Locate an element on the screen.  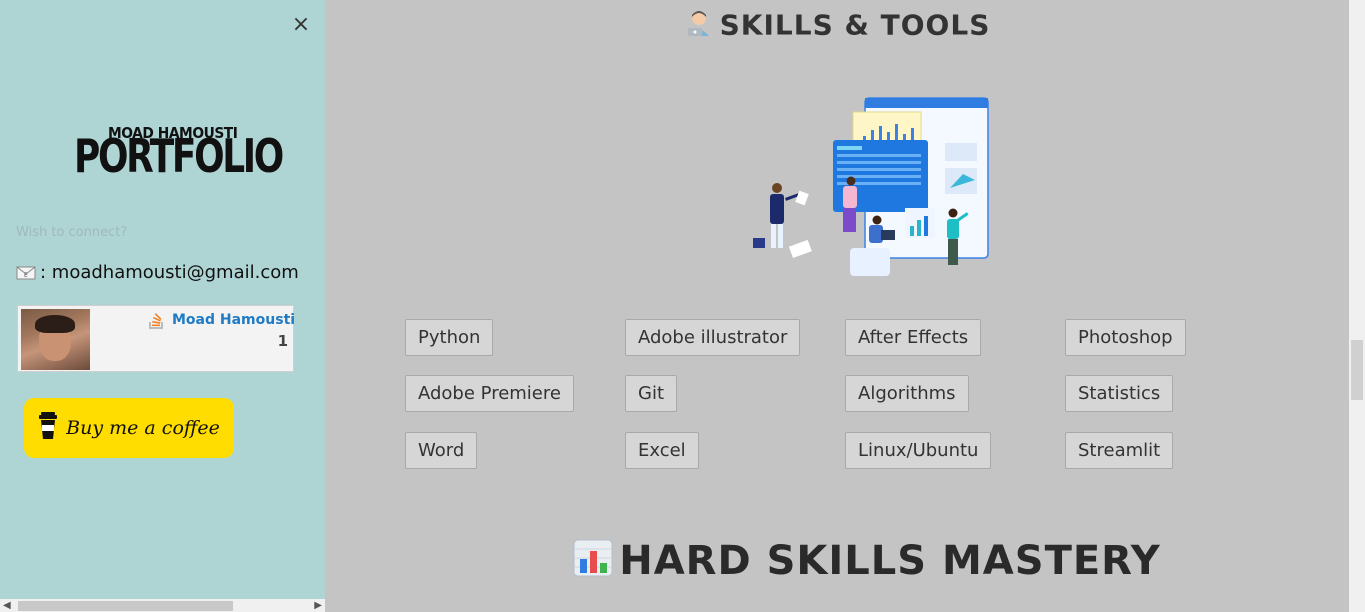
envelope-icon: E is located at coordinates (26, 273).